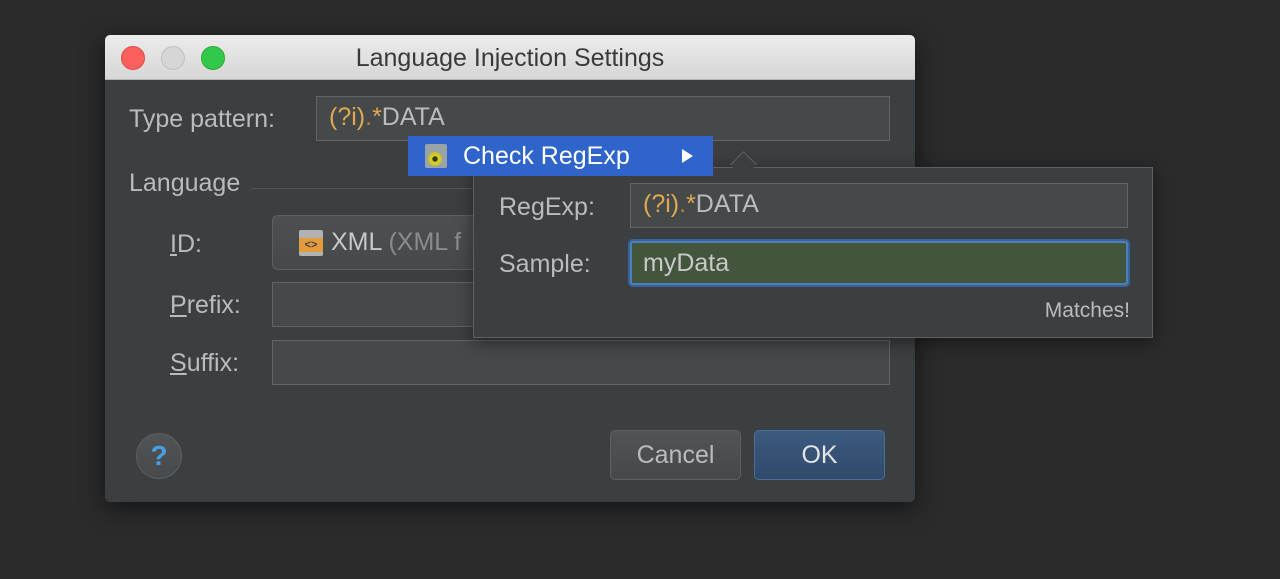 This screenshot has height=579, width=1280. Describe the element at coordinates (1087, 310) in the screenshot. I see `match-status: Matches!` at that location.